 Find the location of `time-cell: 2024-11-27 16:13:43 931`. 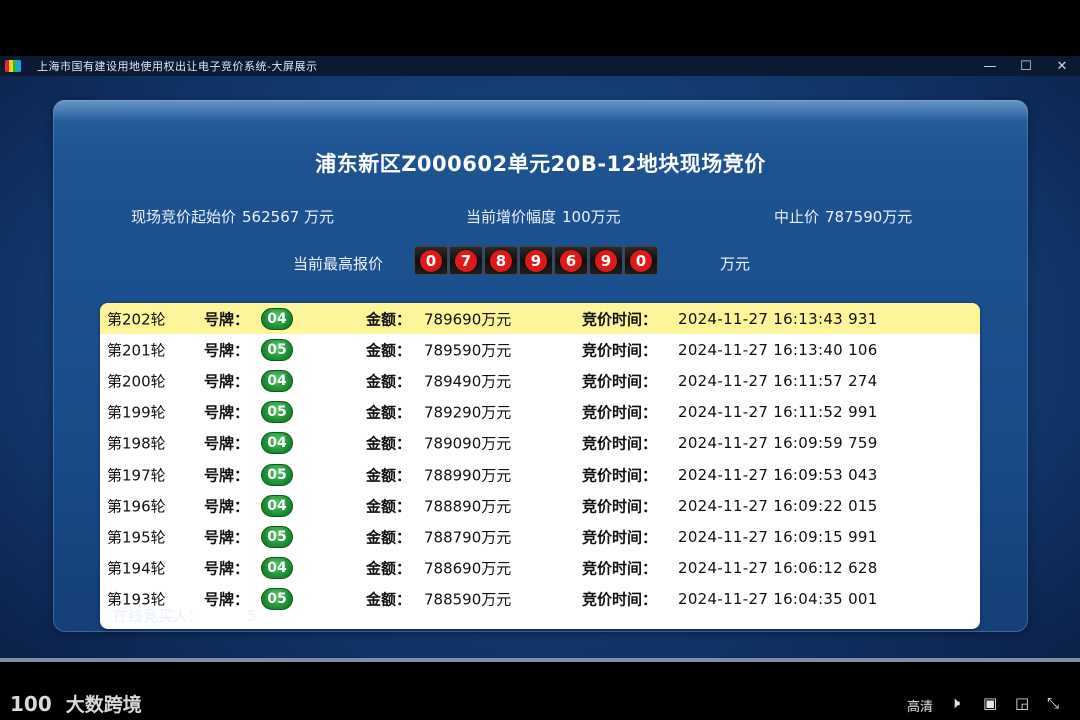

time-cell: 2024-11-27 16:13:43 931 is located at coordinates (778, 318).